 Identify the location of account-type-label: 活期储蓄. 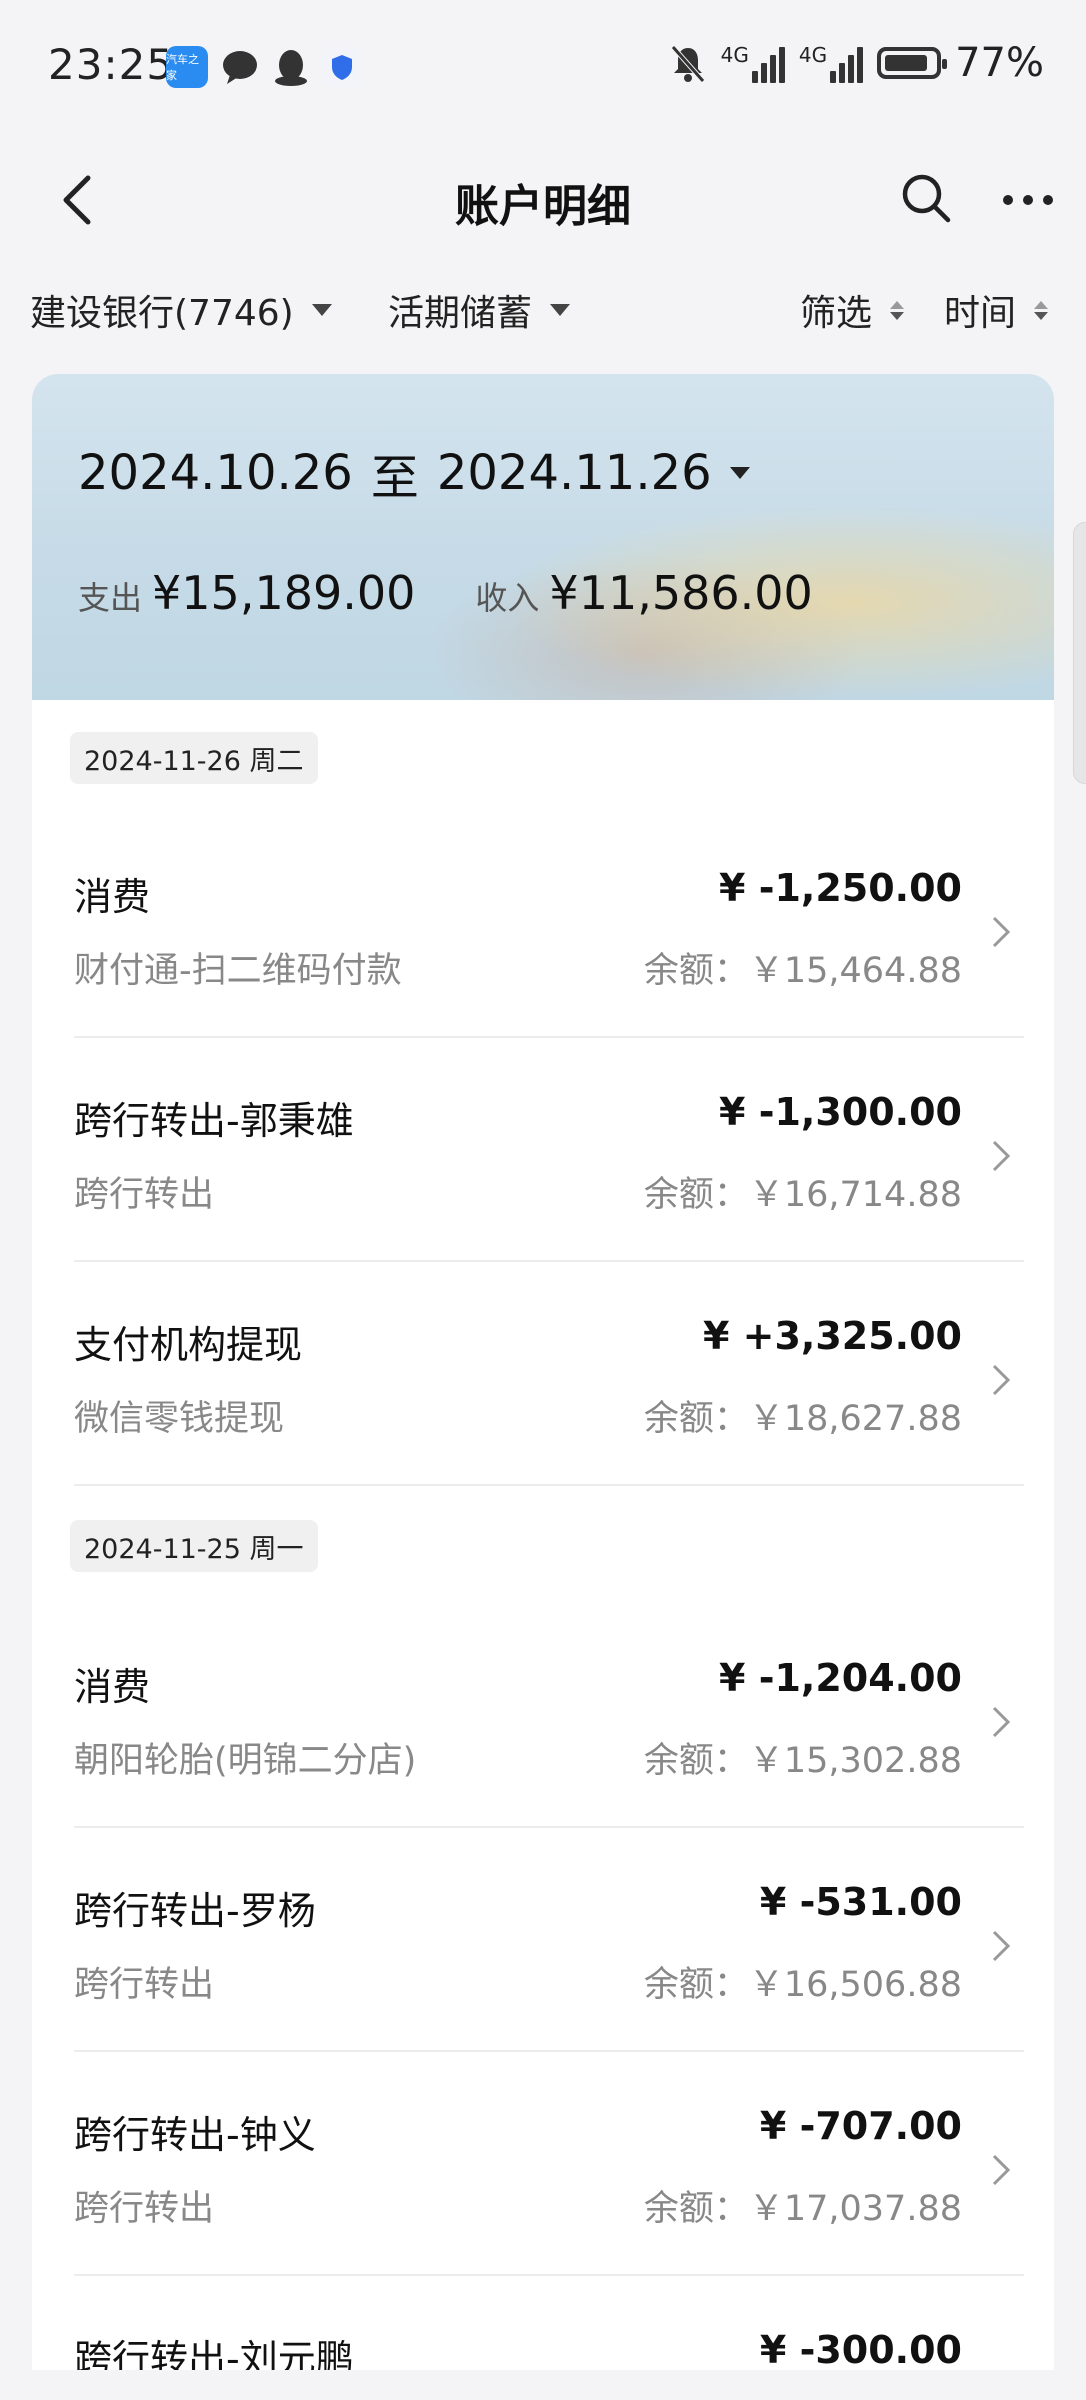
(460, 313).